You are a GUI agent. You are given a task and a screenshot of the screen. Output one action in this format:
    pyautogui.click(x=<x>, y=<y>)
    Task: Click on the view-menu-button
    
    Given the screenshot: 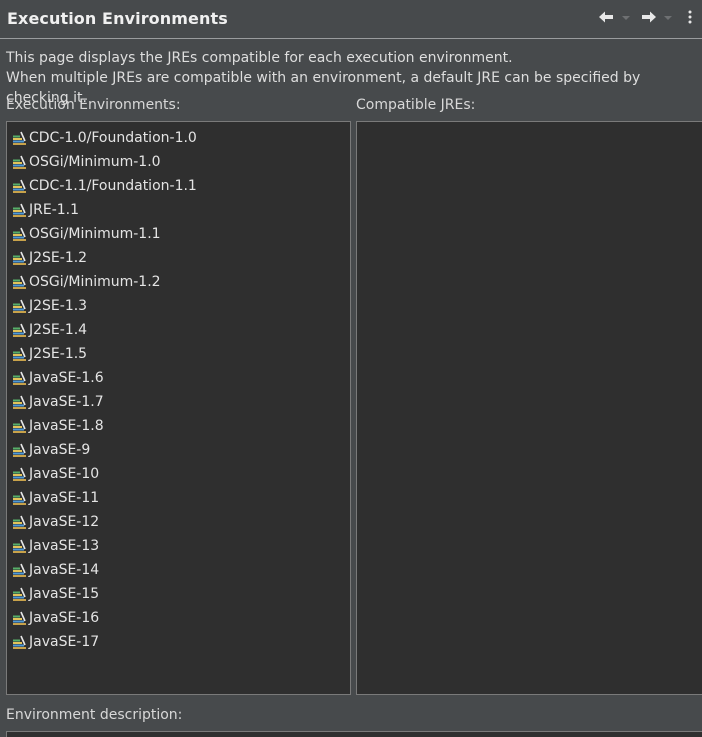 What is the action you would take?
    pyautogui.click(x=690, y=17)
    